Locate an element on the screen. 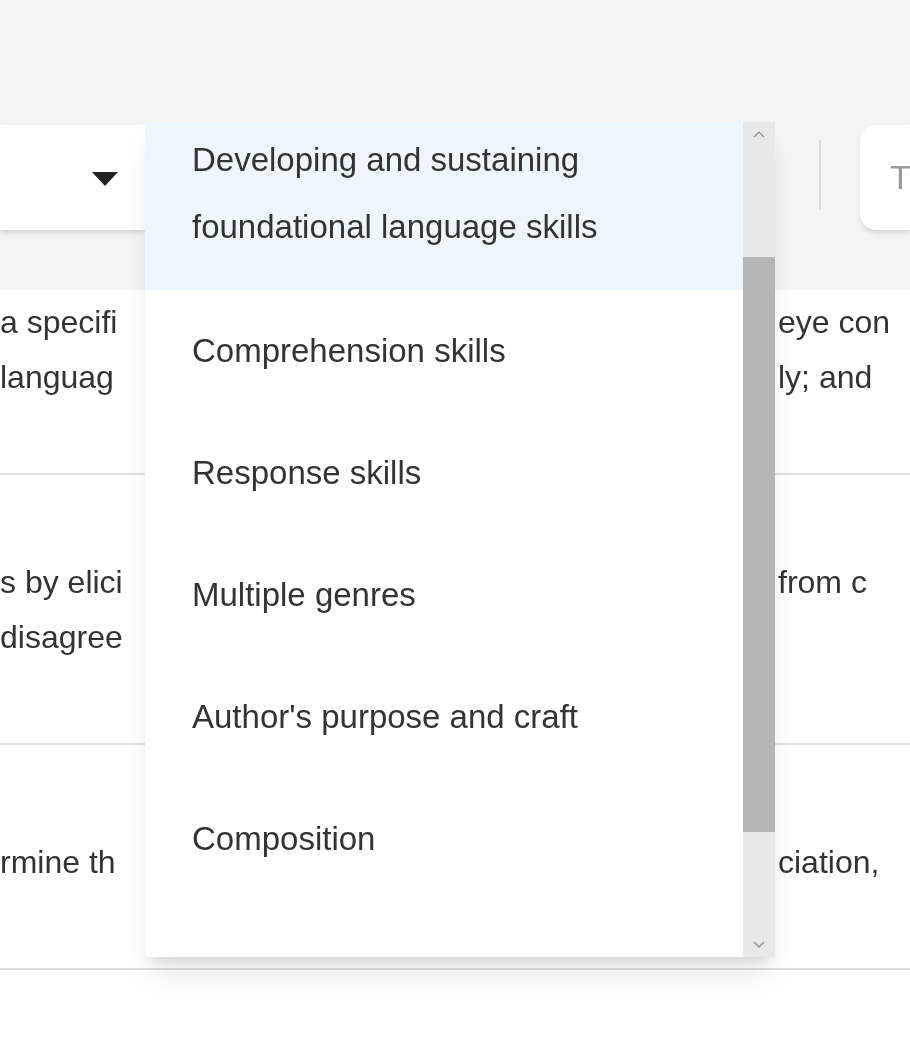 This screenshot has height=1059, width=910. table-text: ciation, is located at coordinates (829, 862).